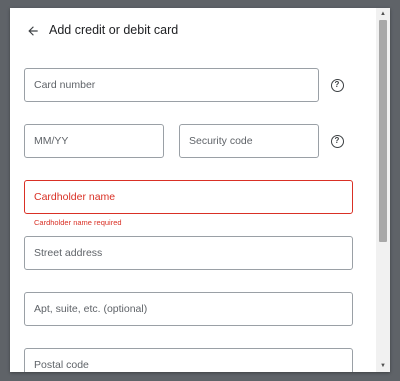  Describe the element at coordinates (383, 366) in the screenshot. I see `scroll-down-arrow-icon: ▼` at that location.